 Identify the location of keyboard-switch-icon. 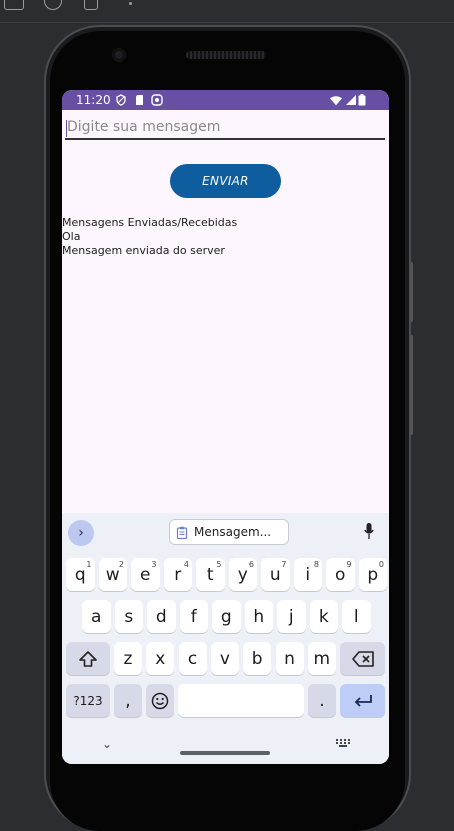
(343, 743).